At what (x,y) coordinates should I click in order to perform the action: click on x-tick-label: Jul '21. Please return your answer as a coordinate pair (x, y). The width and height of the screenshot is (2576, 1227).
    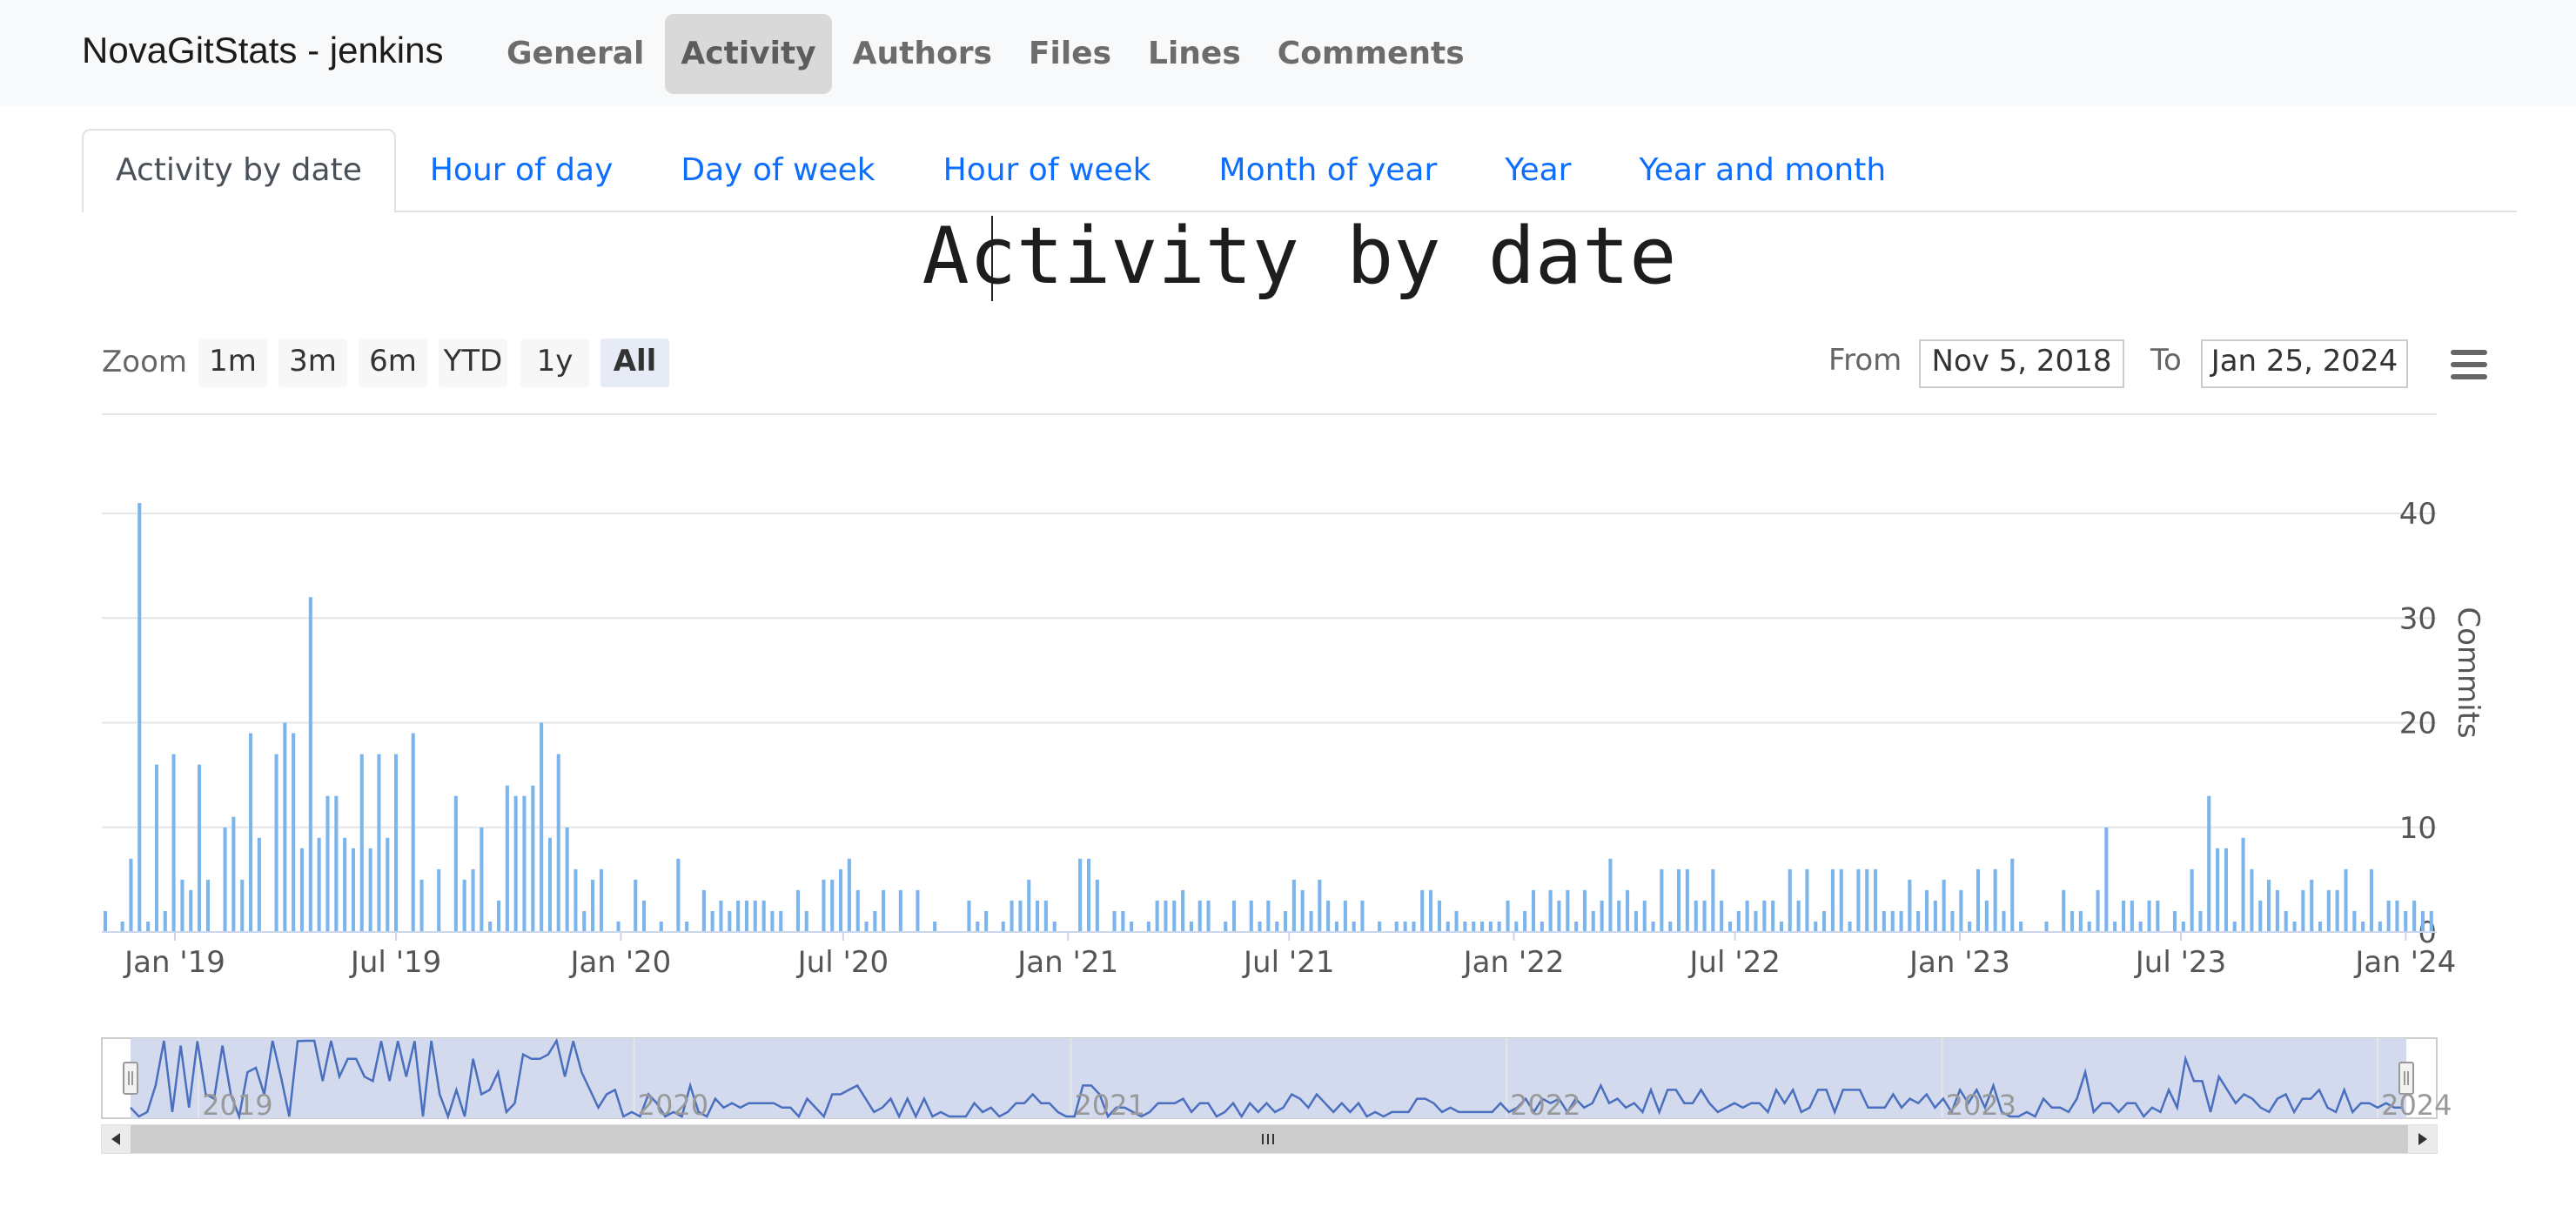
    Looking at the image, I should click on (1288, 962).